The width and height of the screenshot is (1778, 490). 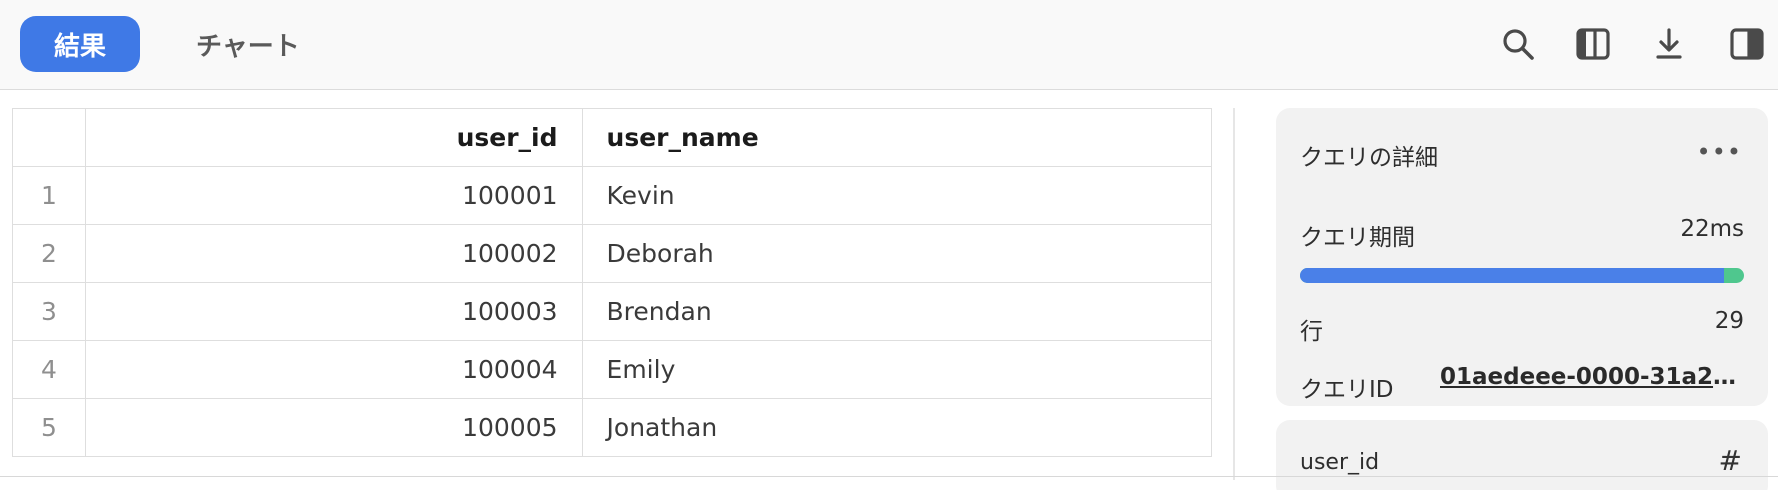 What do you see at coordinates (896, 195) in the screenshot?
I see `cell-user-name: Kevin` at bounding box center [896, 195].